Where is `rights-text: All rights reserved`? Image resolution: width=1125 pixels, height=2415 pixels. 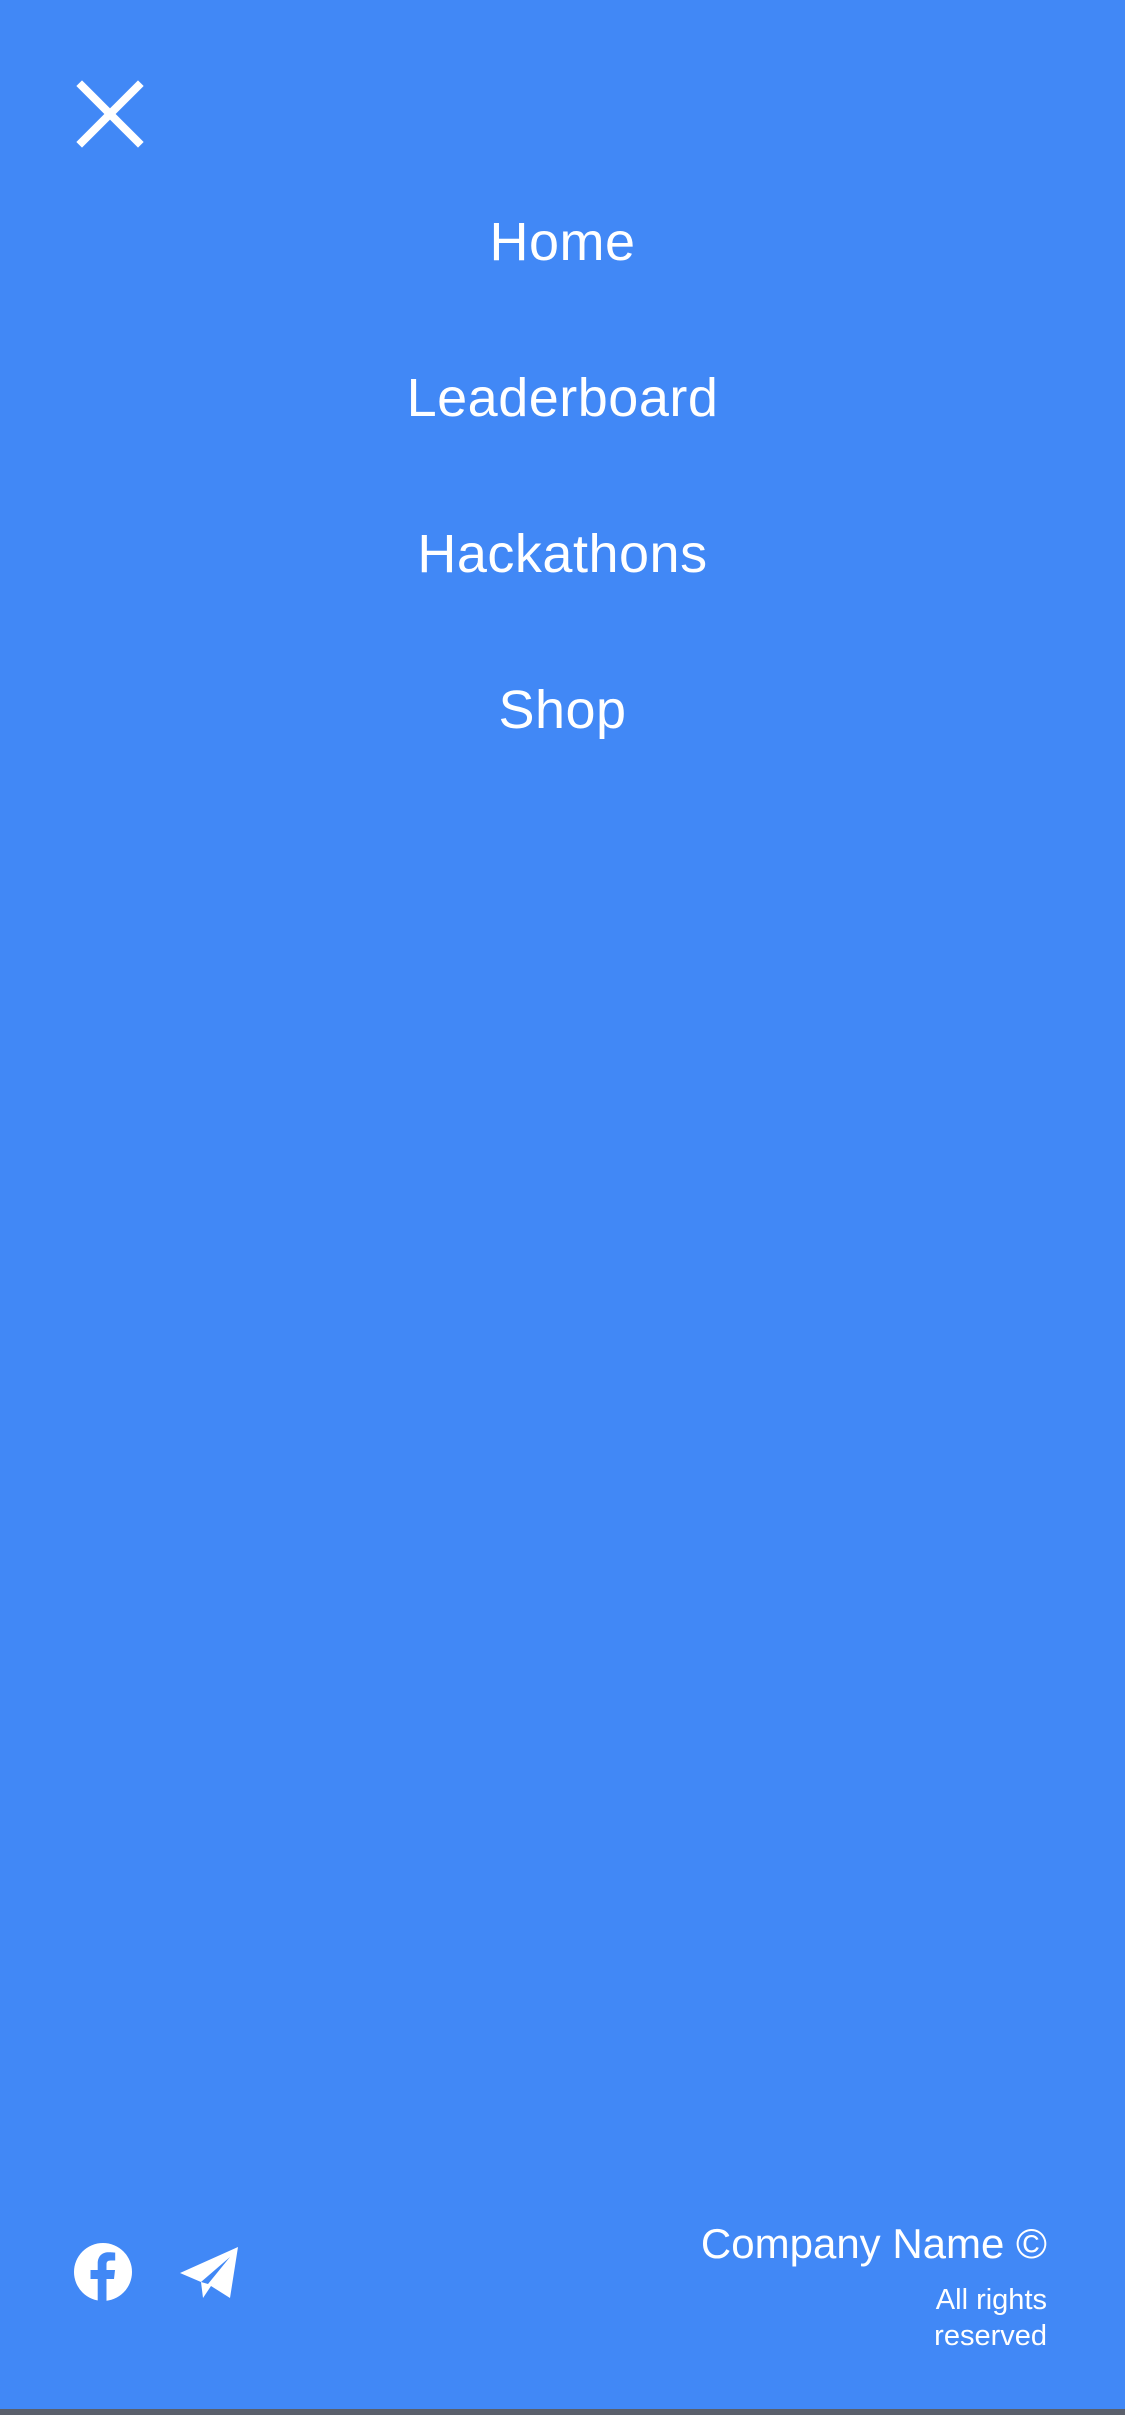
rights-text: All rights reserved is located at coordinates (990, 2318).